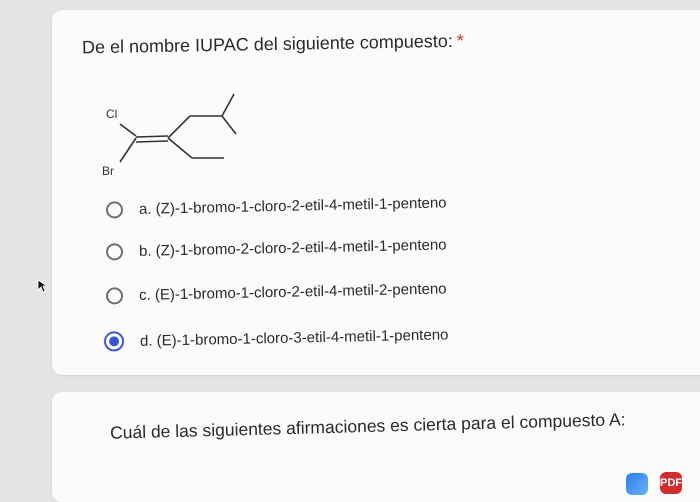 This screenshot has width=700, height=502. I want to click on radio-option-d, so click(114, 341).